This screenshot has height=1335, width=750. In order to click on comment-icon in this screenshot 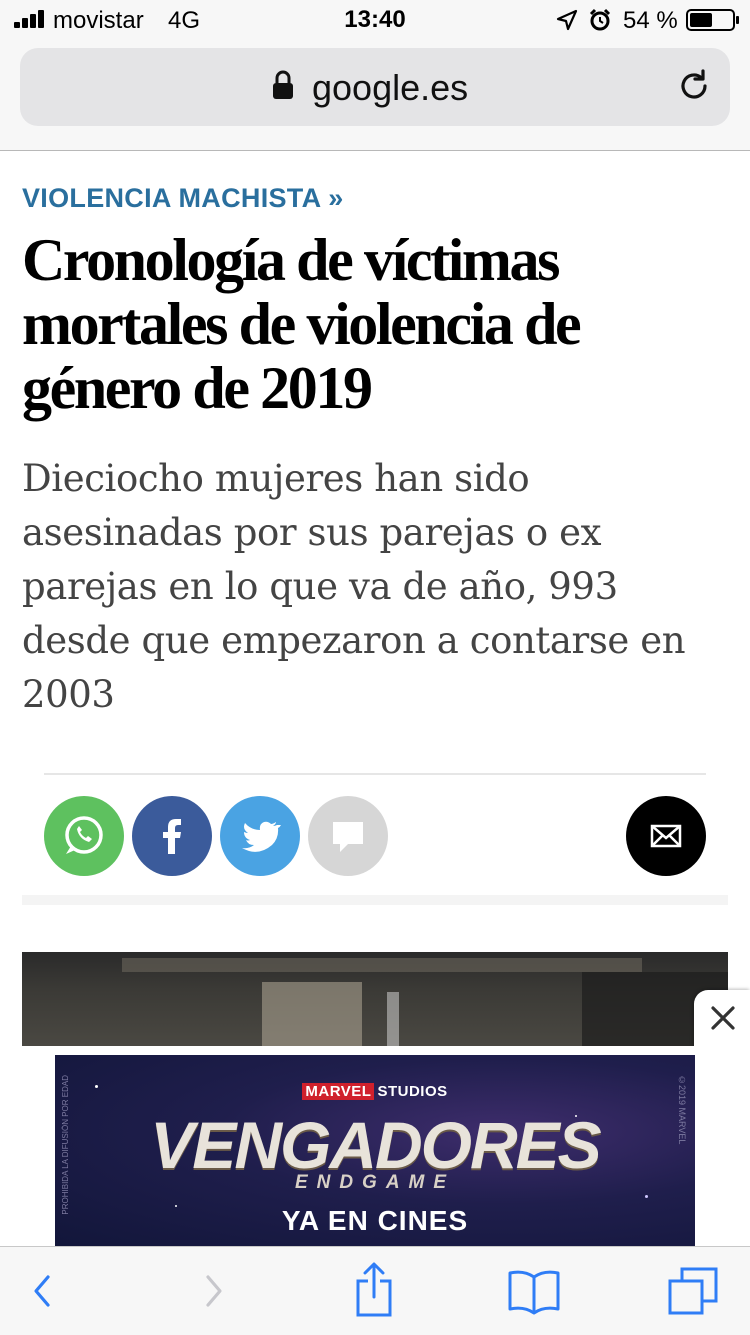, I will do `click(348, 837)`.